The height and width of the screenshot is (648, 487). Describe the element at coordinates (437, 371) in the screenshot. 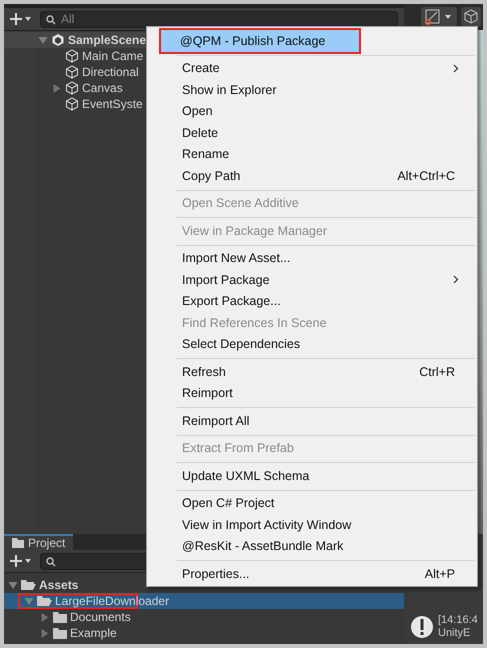

I see `shortcut-label: Ctrl+R` at that location.